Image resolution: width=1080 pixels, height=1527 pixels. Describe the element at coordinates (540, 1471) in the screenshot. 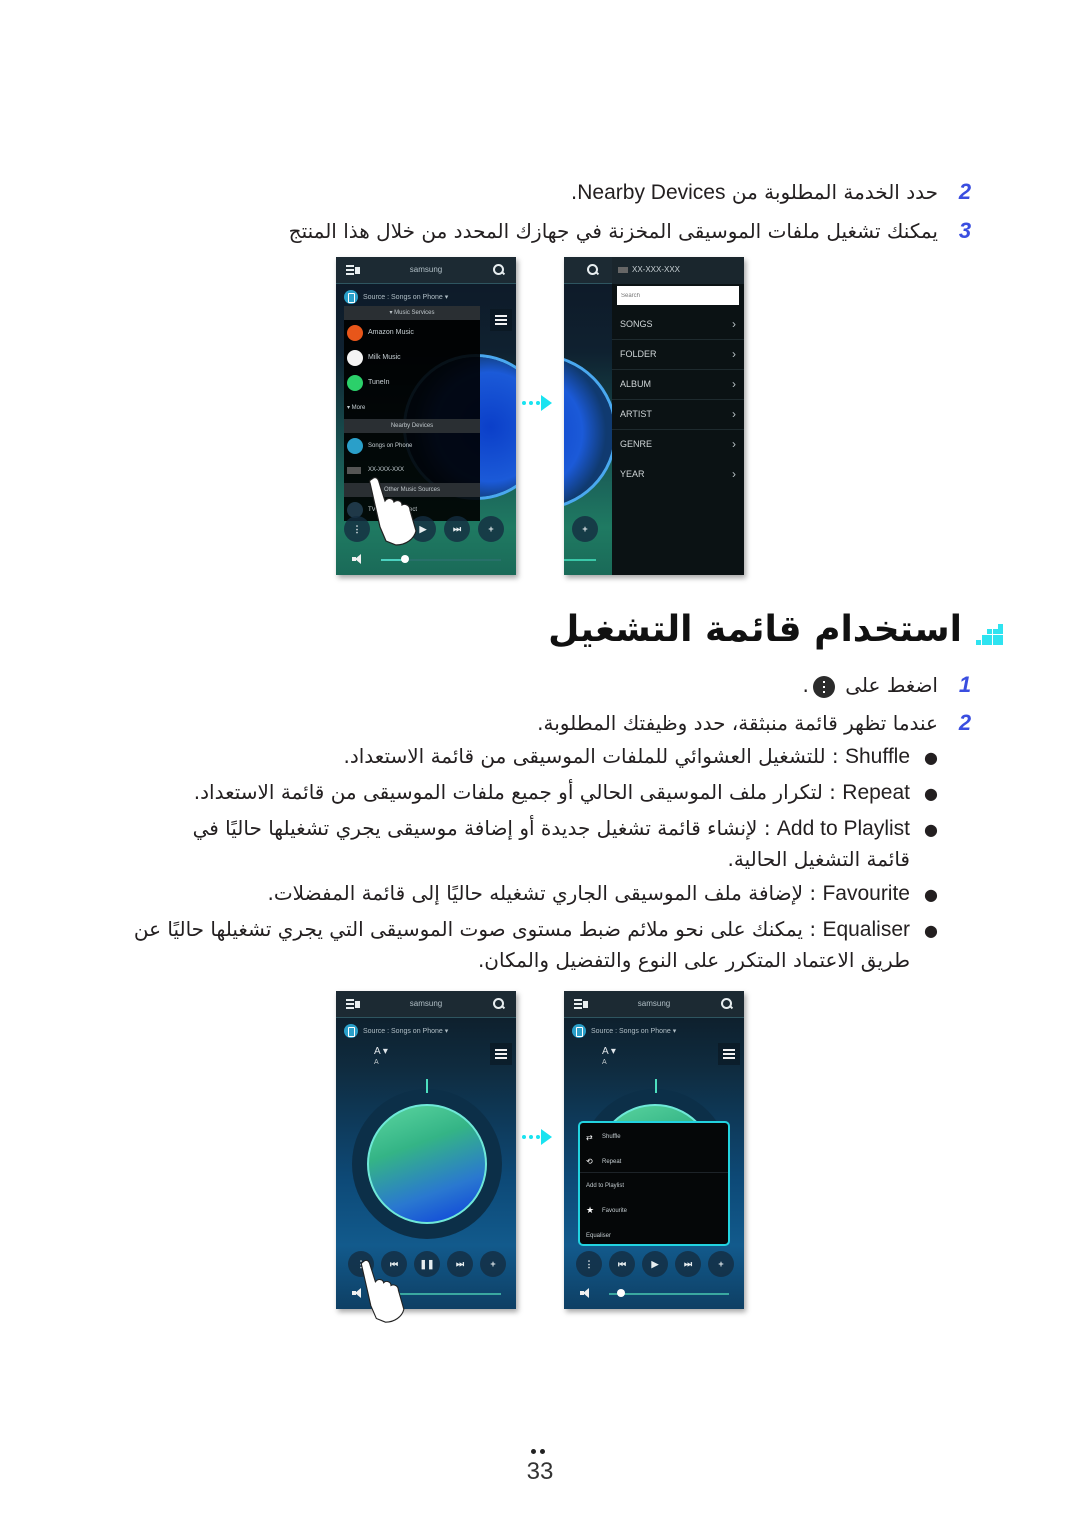

I see `page-number: 33` at that location.